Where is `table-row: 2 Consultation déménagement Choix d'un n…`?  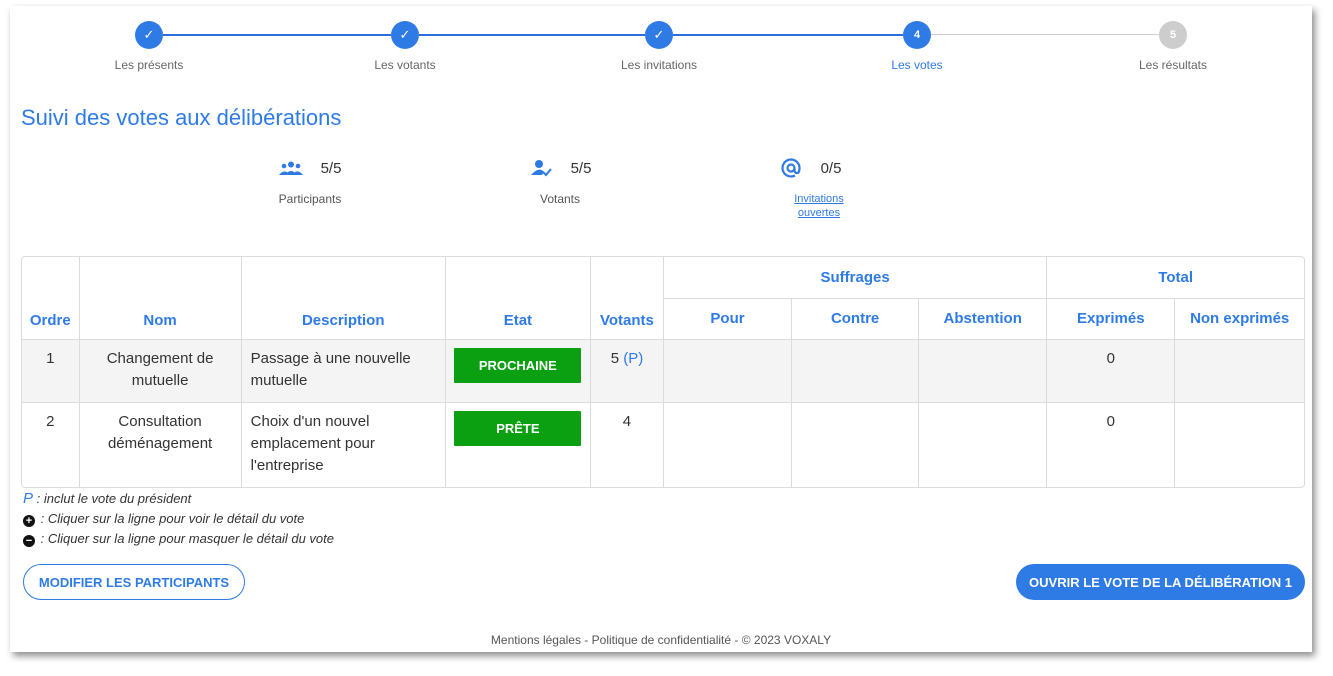
table-row: 2 Consultation déménagement Choix d'un n… is located at coordinates (663, 444).